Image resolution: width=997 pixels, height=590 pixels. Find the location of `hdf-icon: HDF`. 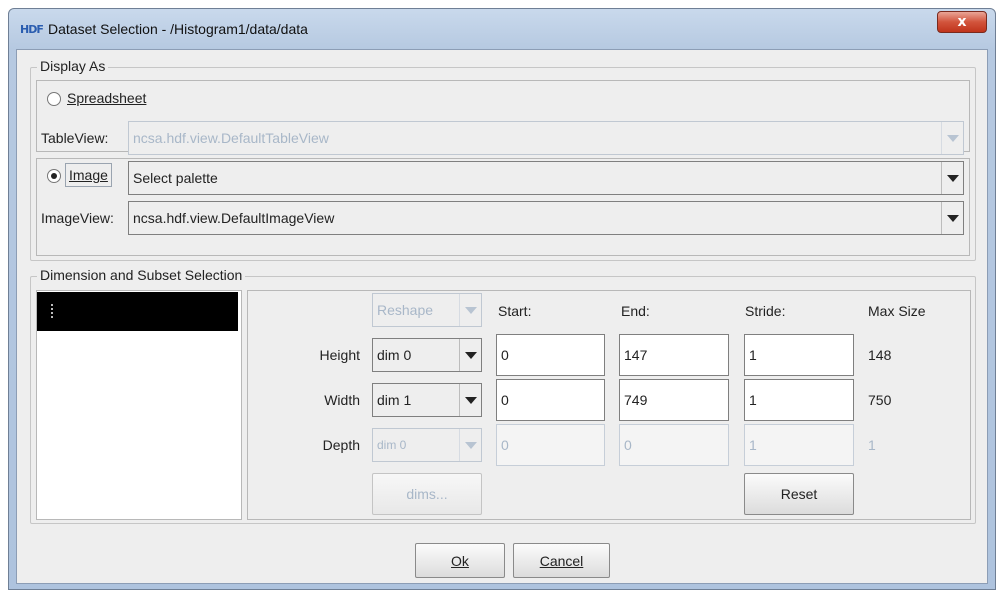

hdf-icon: HDF is located at coordinates (32, 29).